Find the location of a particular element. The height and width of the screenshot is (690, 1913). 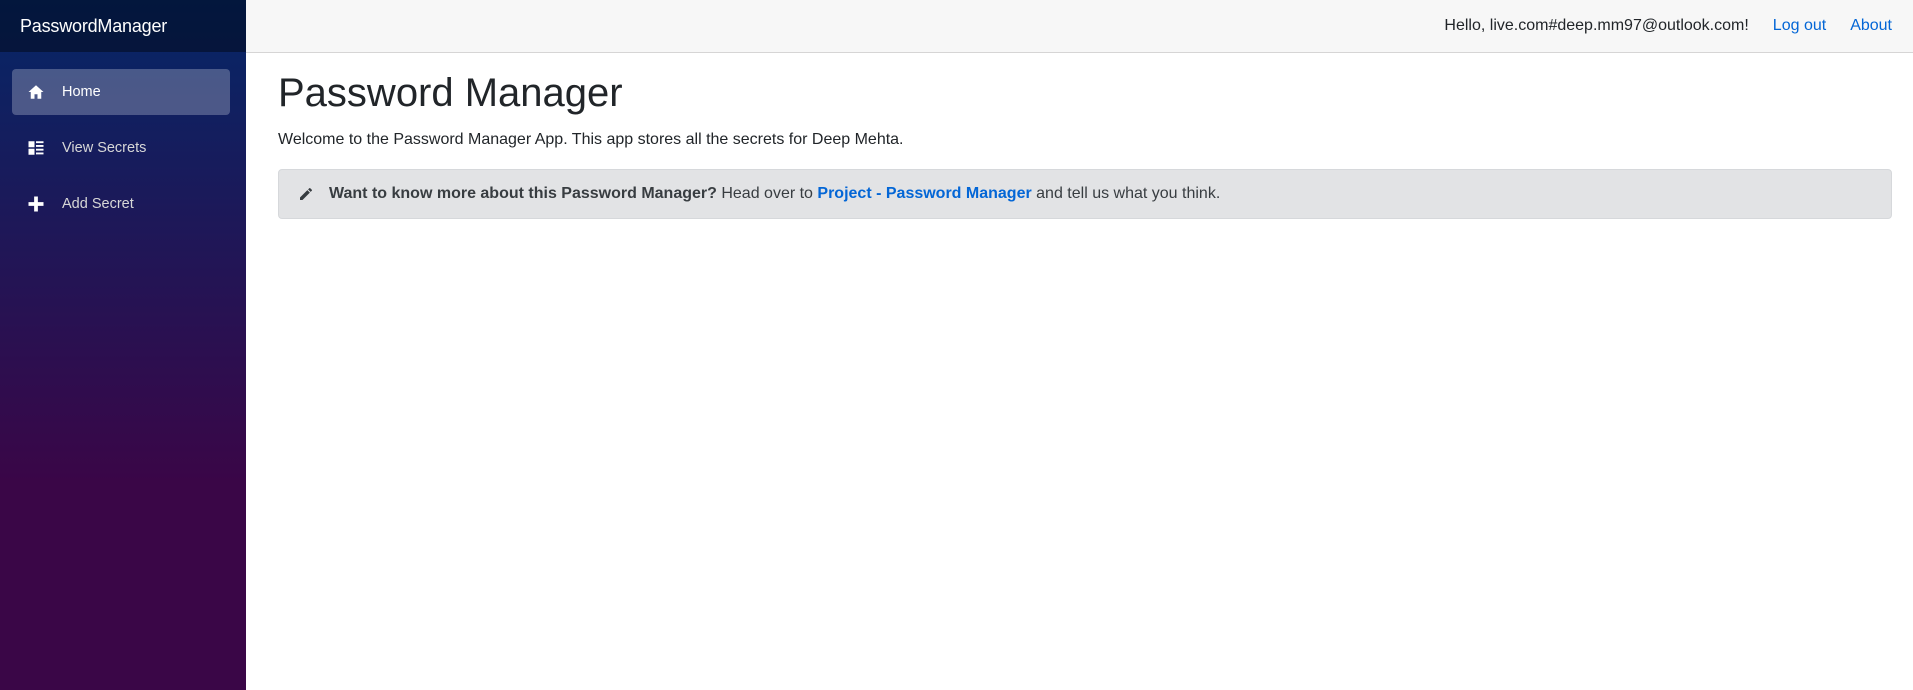

sidebar-item-label: View Secrets is located at coordinates (104, 148).